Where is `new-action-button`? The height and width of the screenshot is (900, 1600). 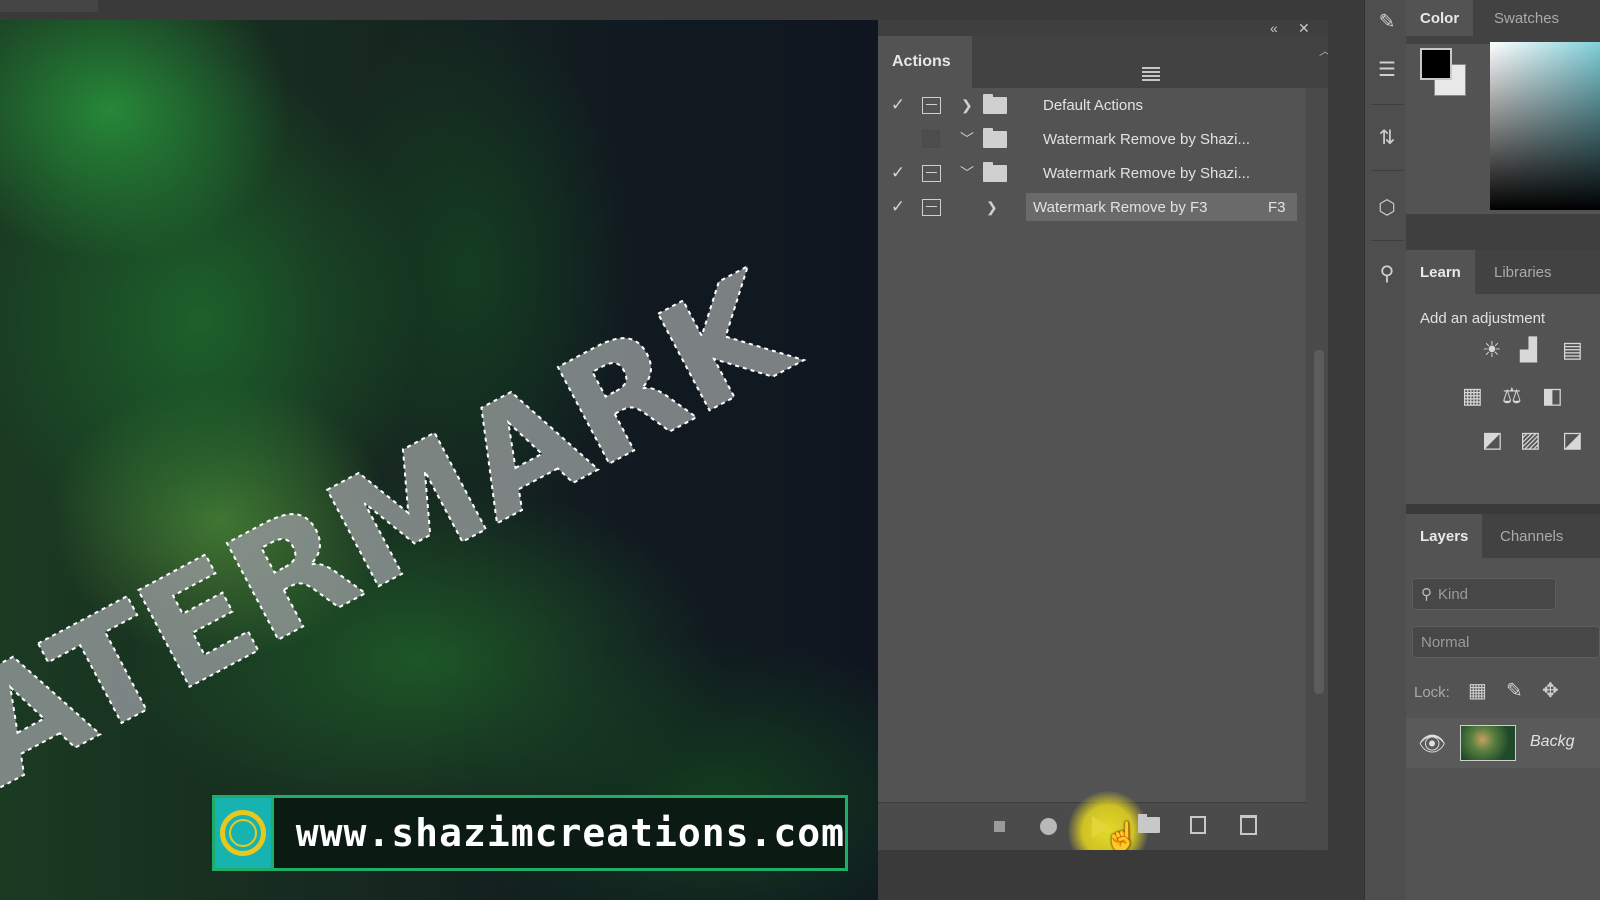
new-action-button is located at coordinates (1198, 825).